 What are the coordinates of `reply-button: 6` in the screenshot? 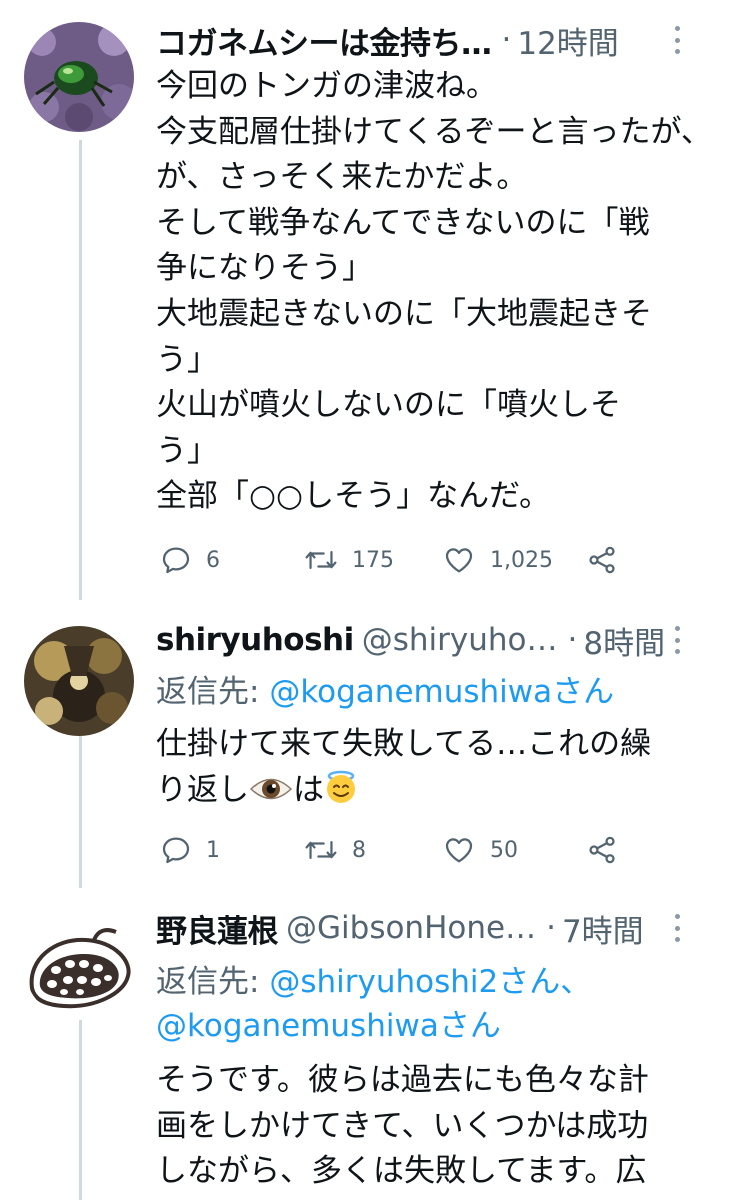 It's located at (190, 560).